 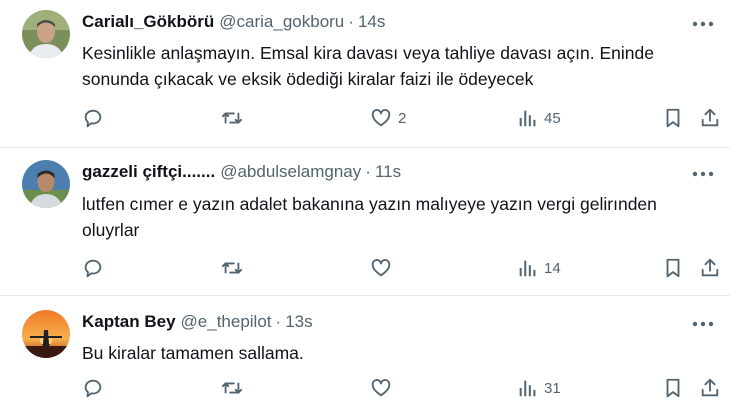 I want to click on like-count: 2, so click(x=402, y=118).